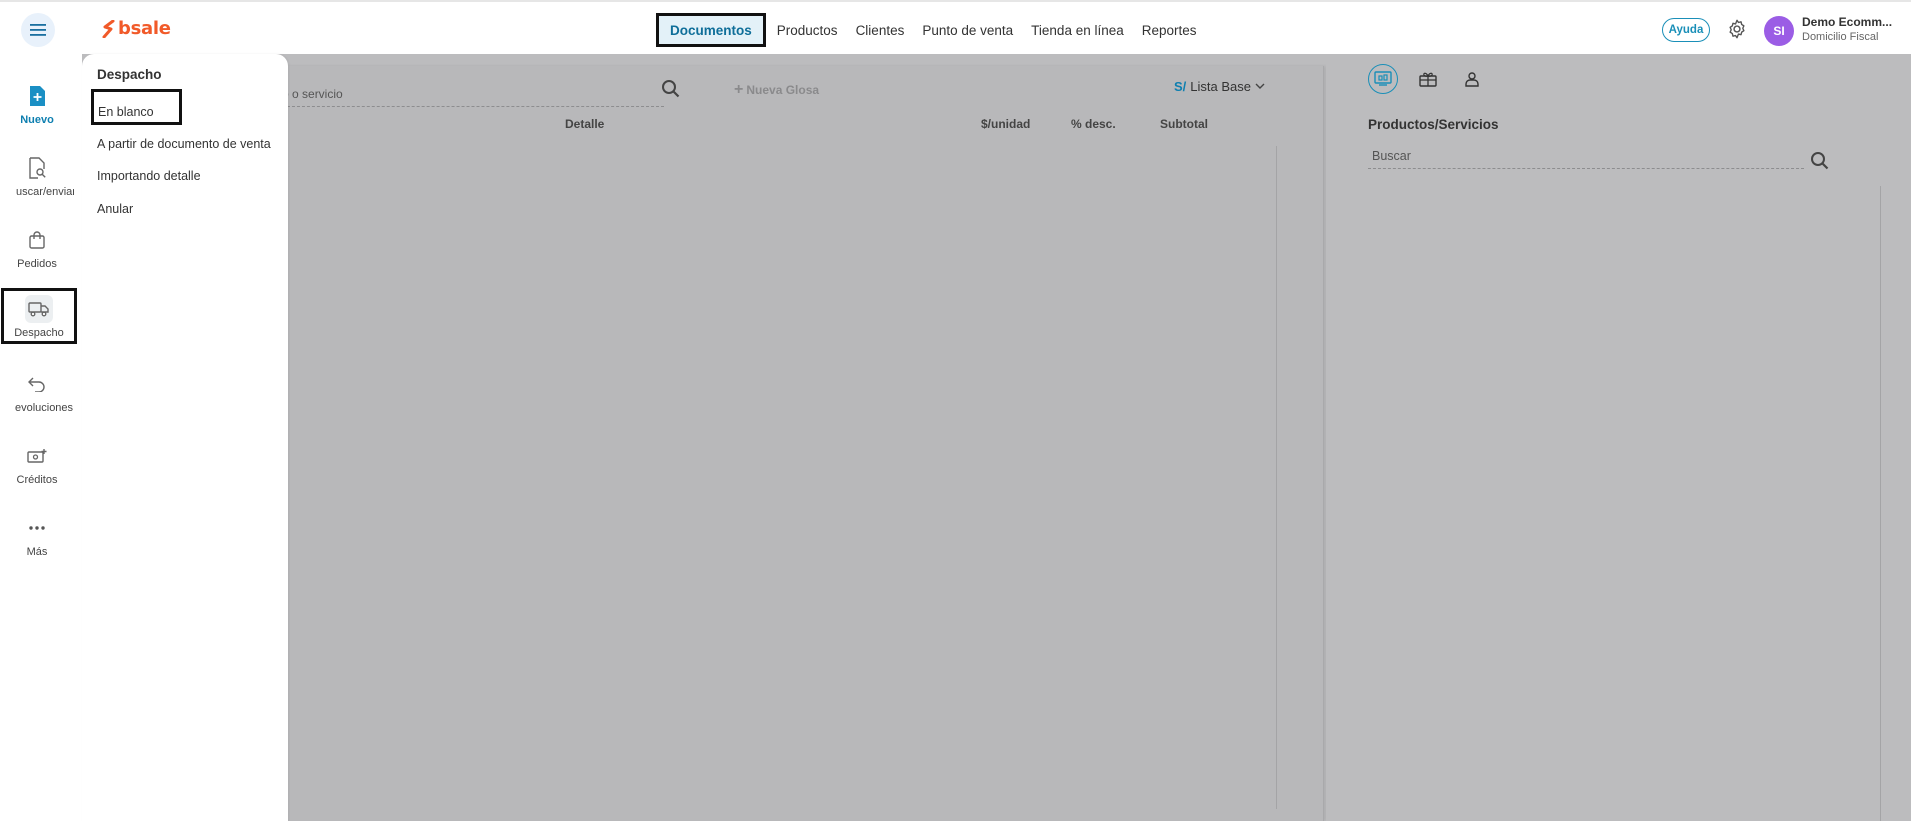 Image resolution: width=1911 pixels, height=821 pixels. Describe the element at coordinates (880, 30) in the screenshot. I see `nav-clientes: Clientes` at that location.